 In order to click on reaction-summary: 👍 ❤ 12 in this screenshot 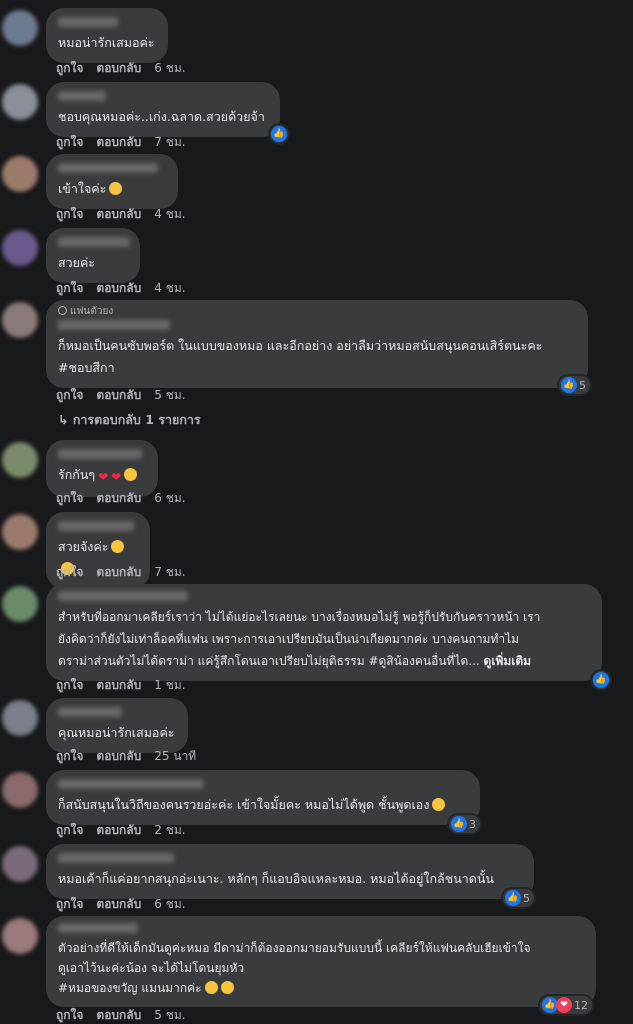, I will do `click(566, 1005)`.